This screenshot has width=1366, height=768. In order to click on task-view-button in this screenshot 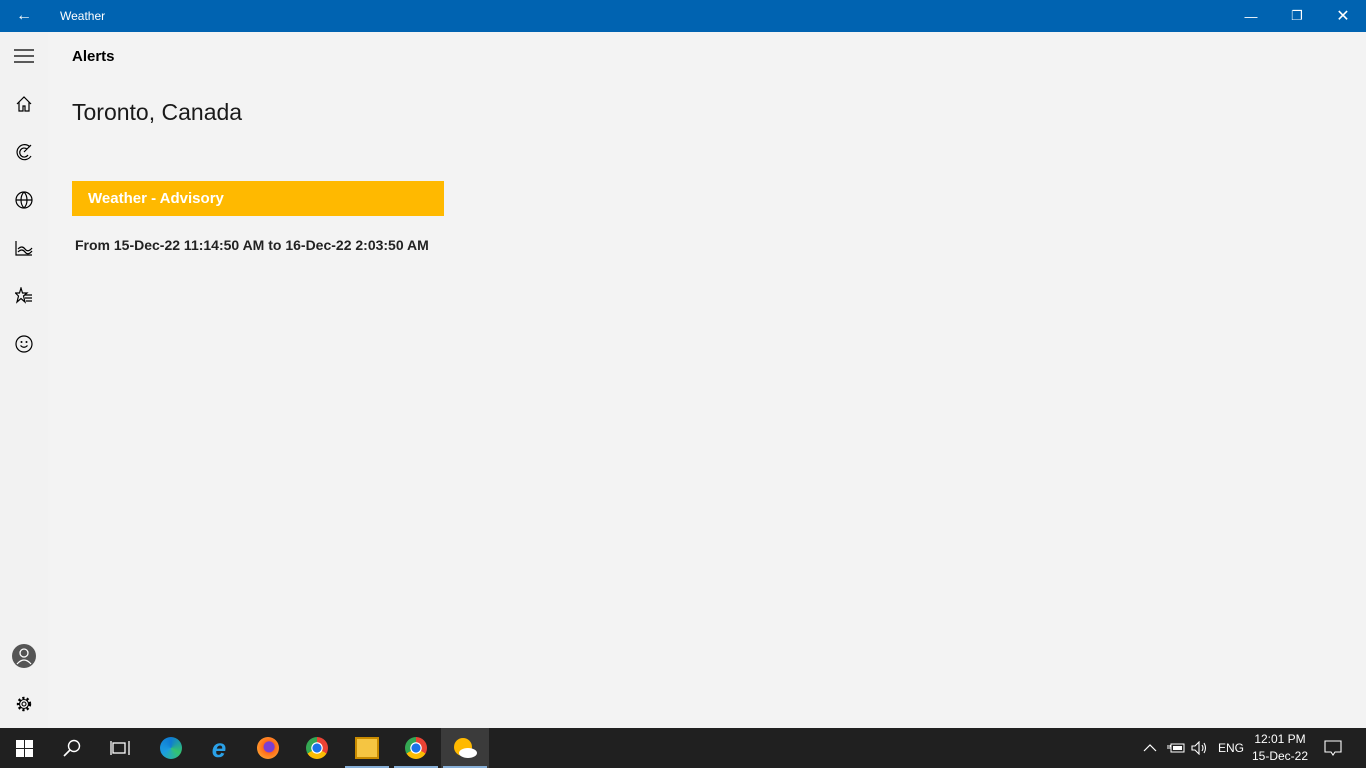, I will do `click(120, 748)`.